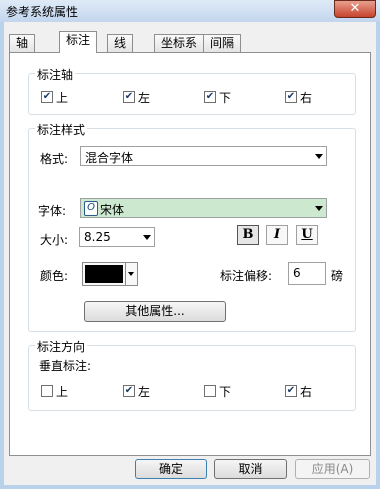 Image resolution: width=380 pixels, height=489 pixels. Describe the element at coordinates (62, 391) in the screenshot. I see `vertical-top-label: 上` at that location.